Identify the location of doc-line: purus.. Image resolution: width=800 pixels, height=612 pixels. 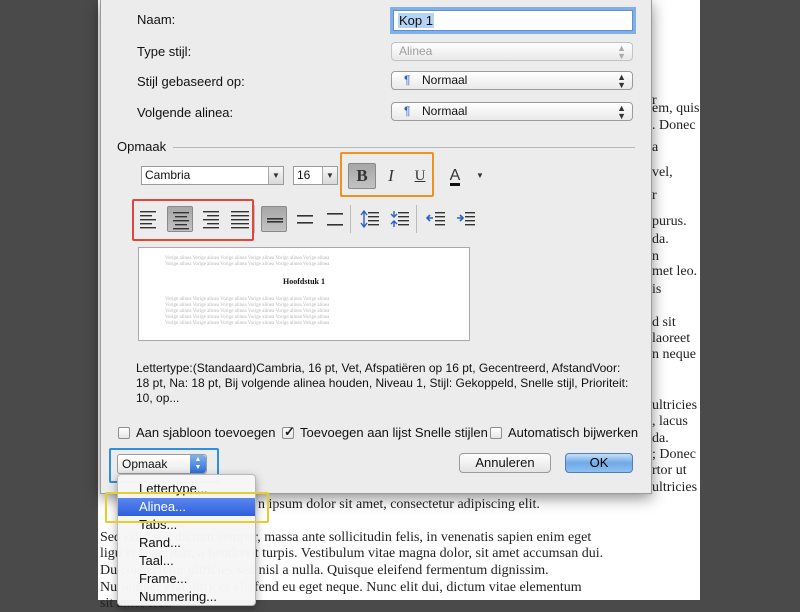
(669, 221).